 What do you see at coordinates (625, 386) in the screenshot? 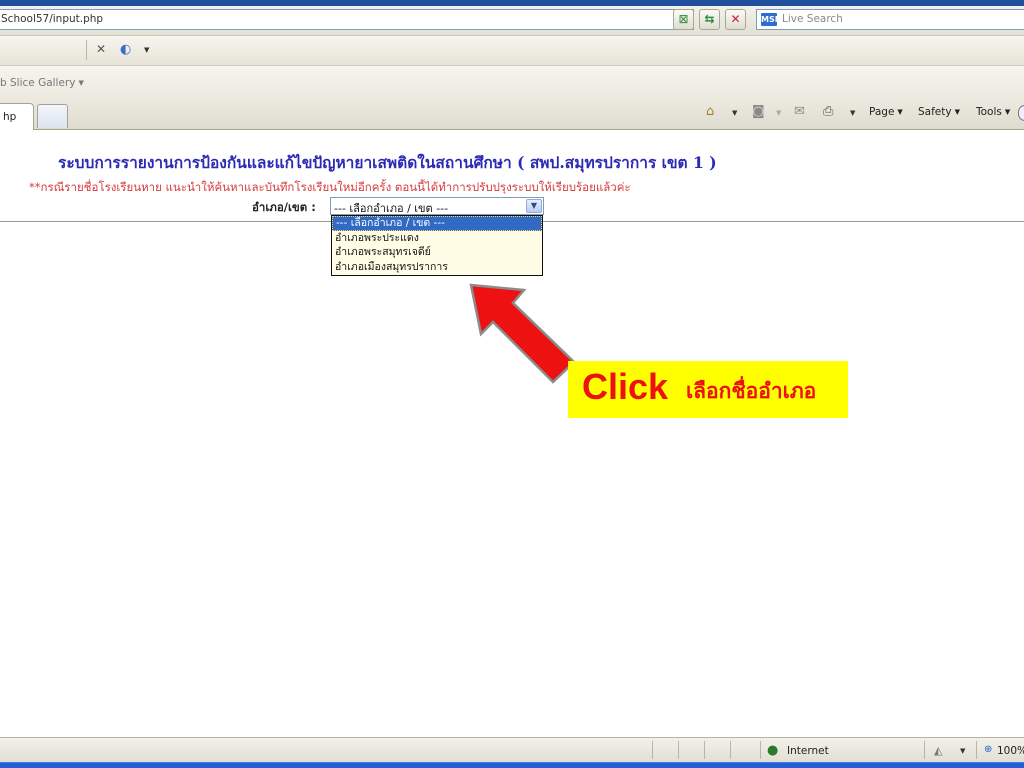
I see `callout-click-word: Click` at bounding box center [625, 386].